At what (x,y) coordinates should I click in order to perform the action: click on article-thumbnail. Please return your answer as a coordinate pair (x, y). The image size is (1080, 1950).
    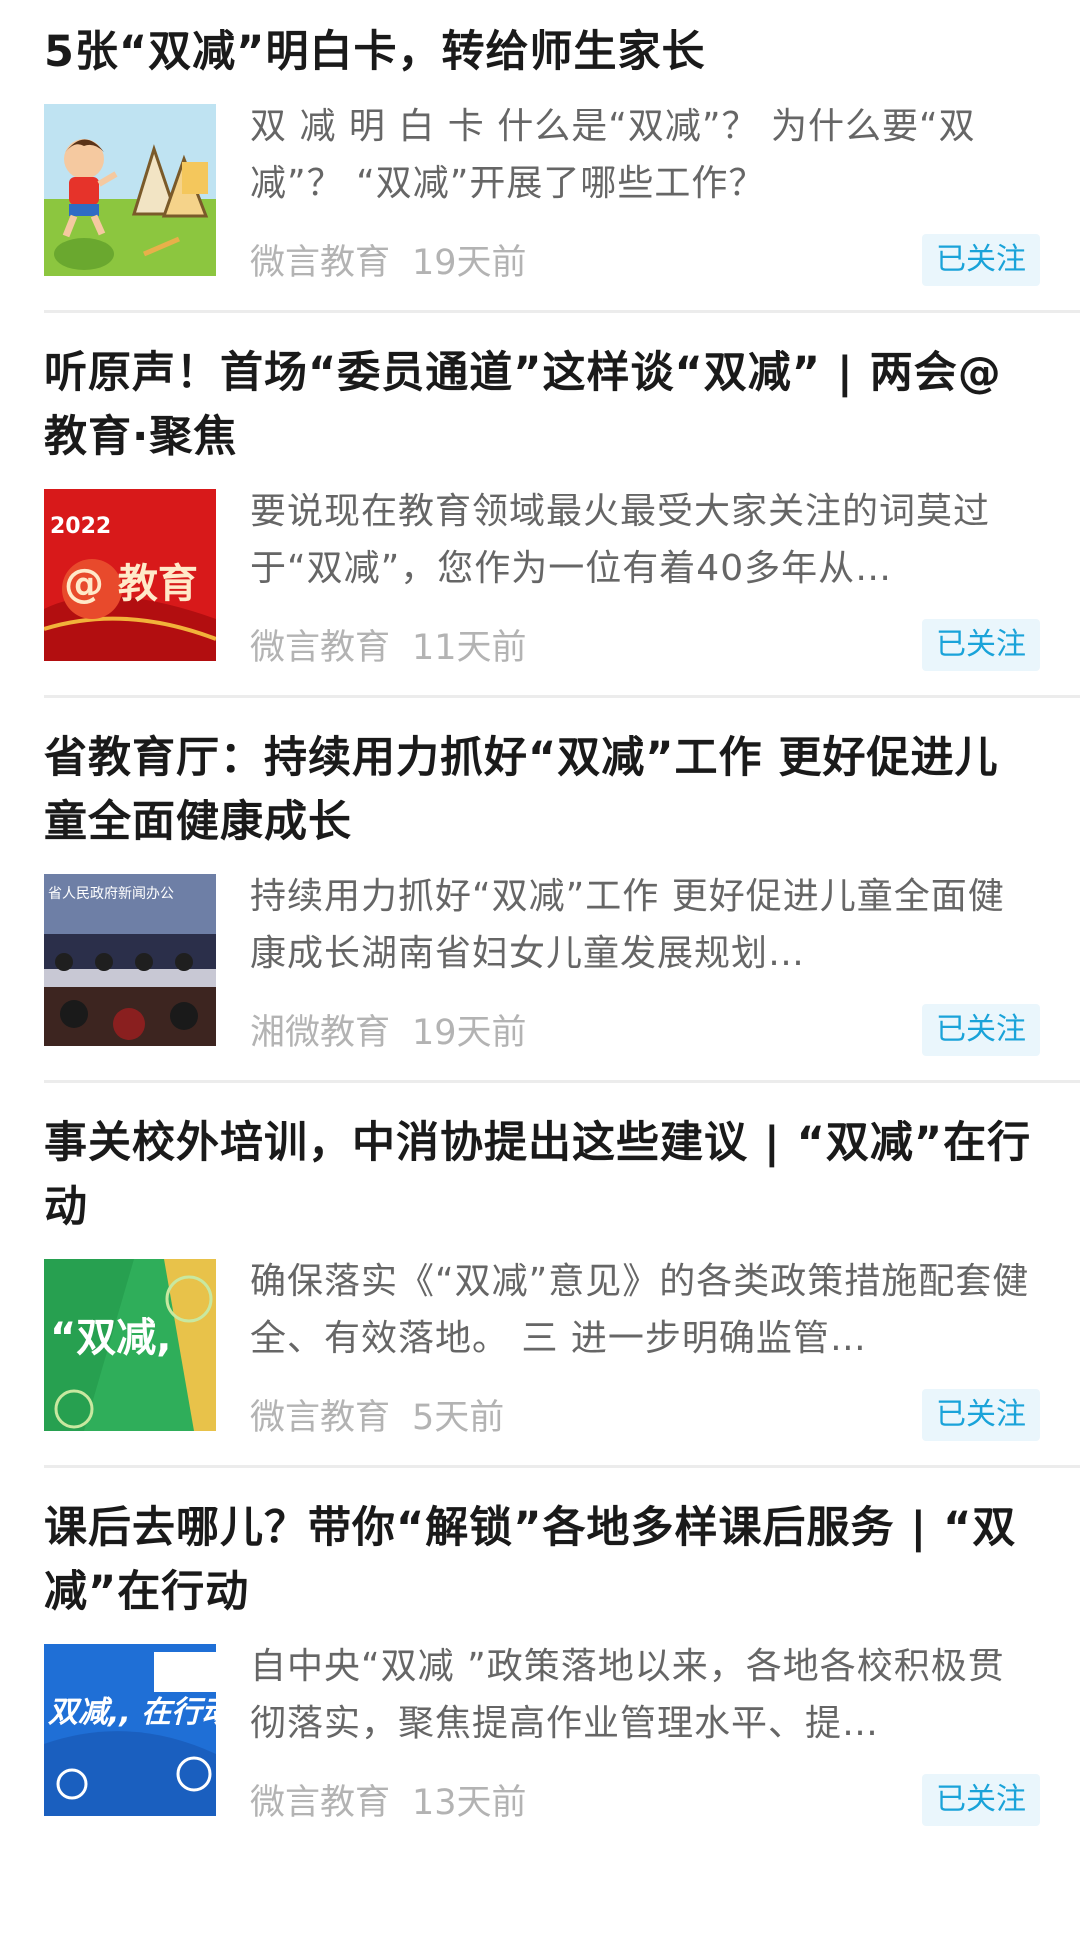
    Looking at the image, I should click on (130, 190).